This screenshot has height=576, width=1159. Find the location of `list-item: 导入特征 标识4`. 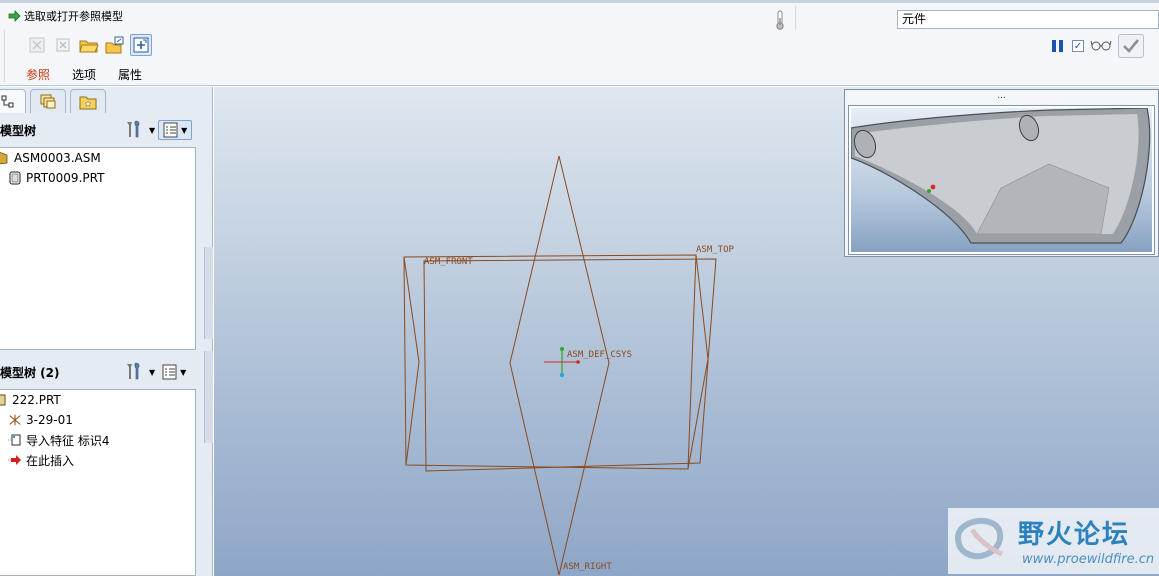

list-item: 导入特征 标识4 is located at coordinates (105, 440).